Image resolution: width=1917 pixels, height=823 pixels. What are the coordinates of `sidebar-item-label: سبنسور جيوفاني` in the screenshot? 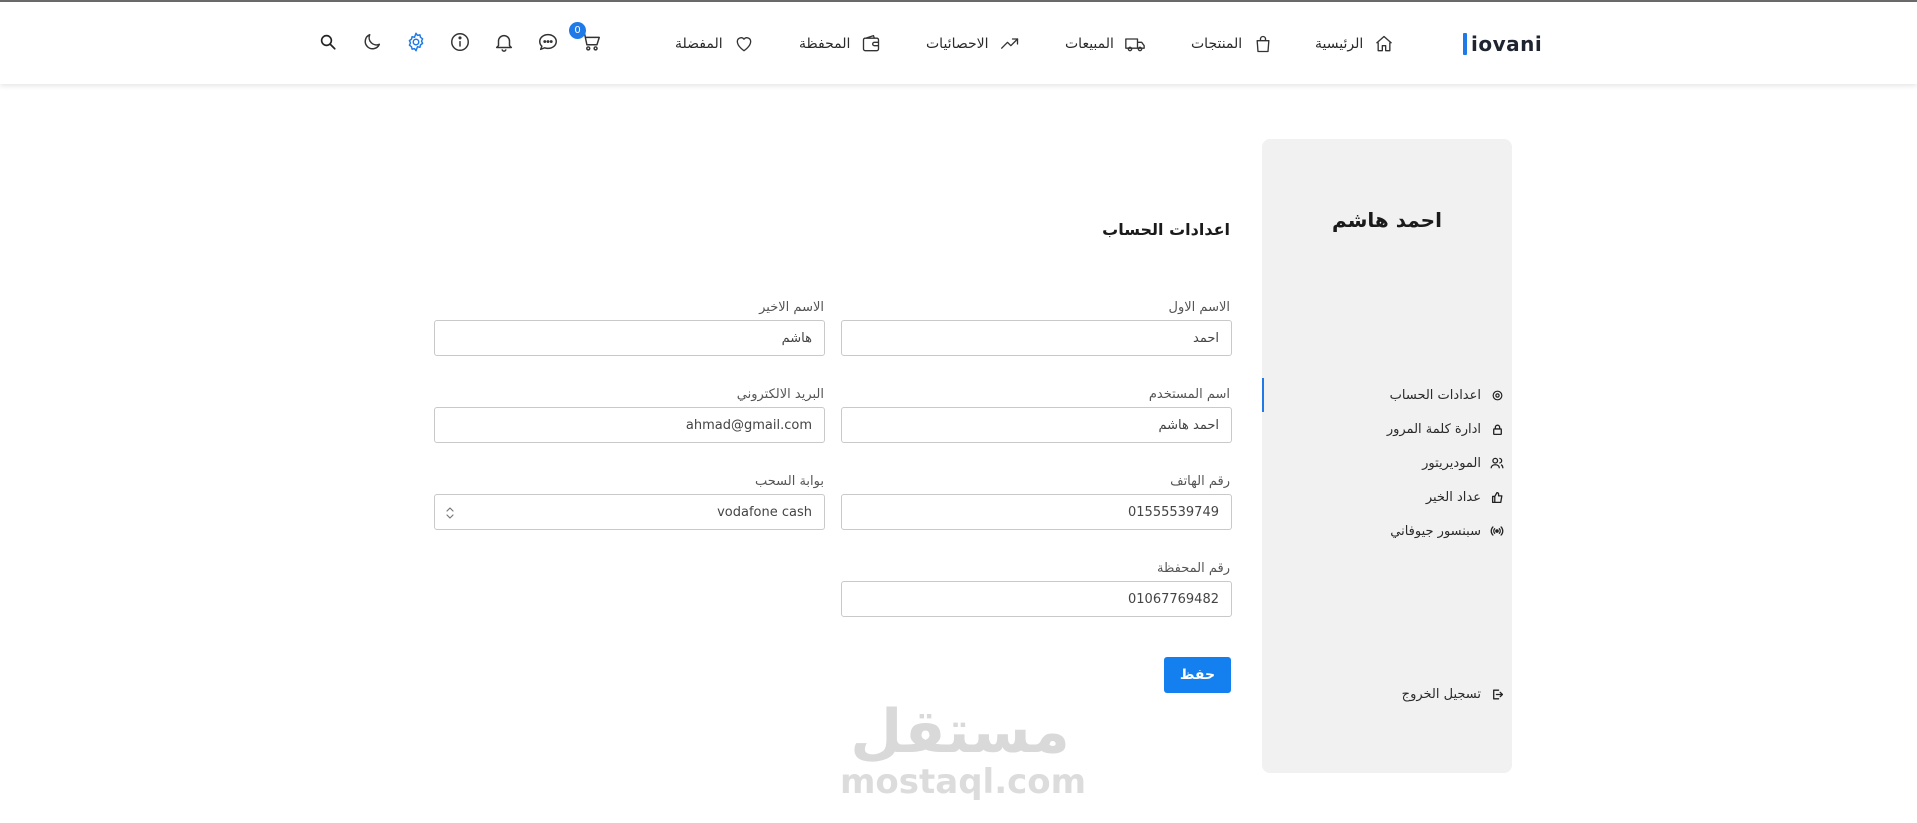 It's located at (1435, 531).